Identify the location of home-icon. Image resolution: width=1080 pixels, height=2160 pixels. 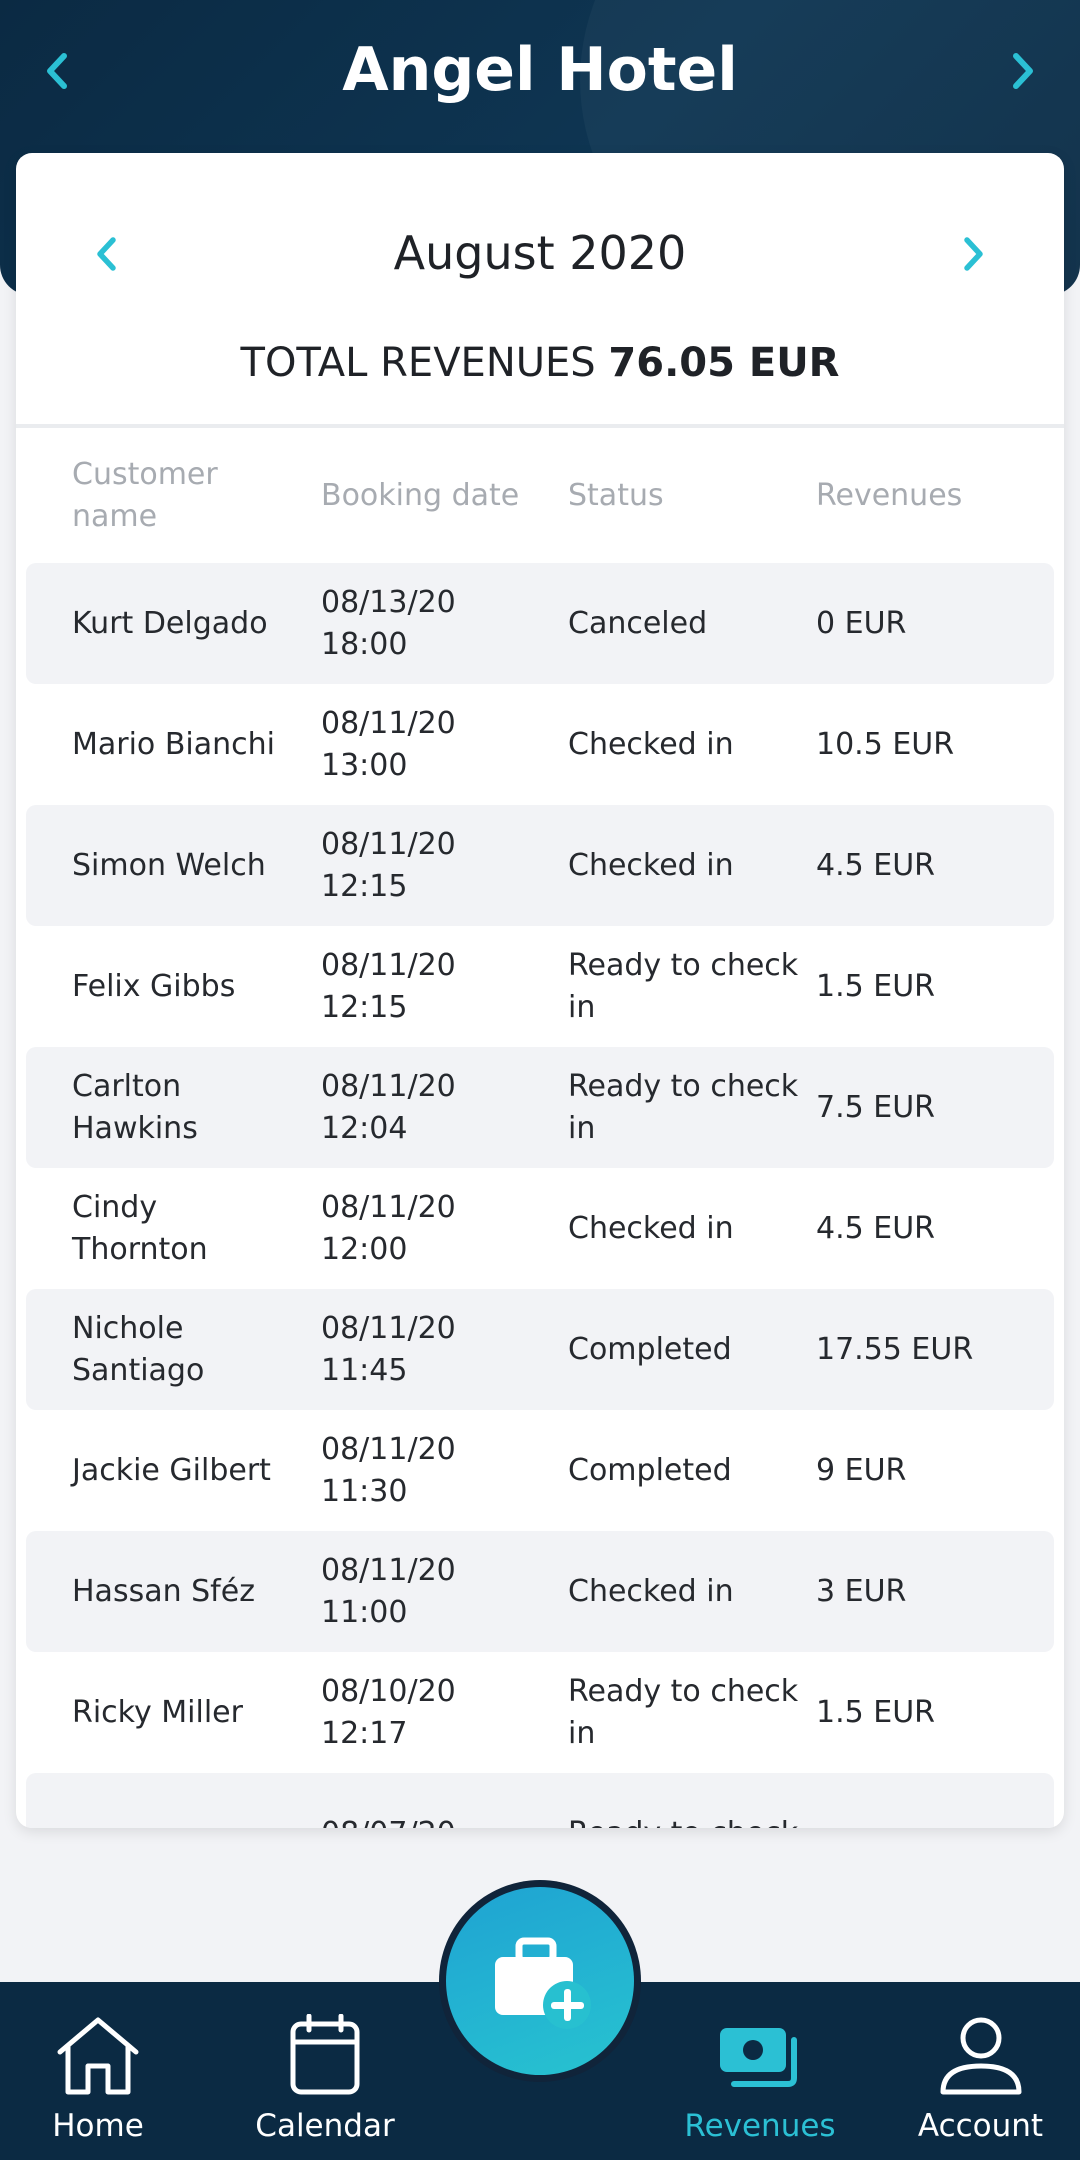
(98, 2056).